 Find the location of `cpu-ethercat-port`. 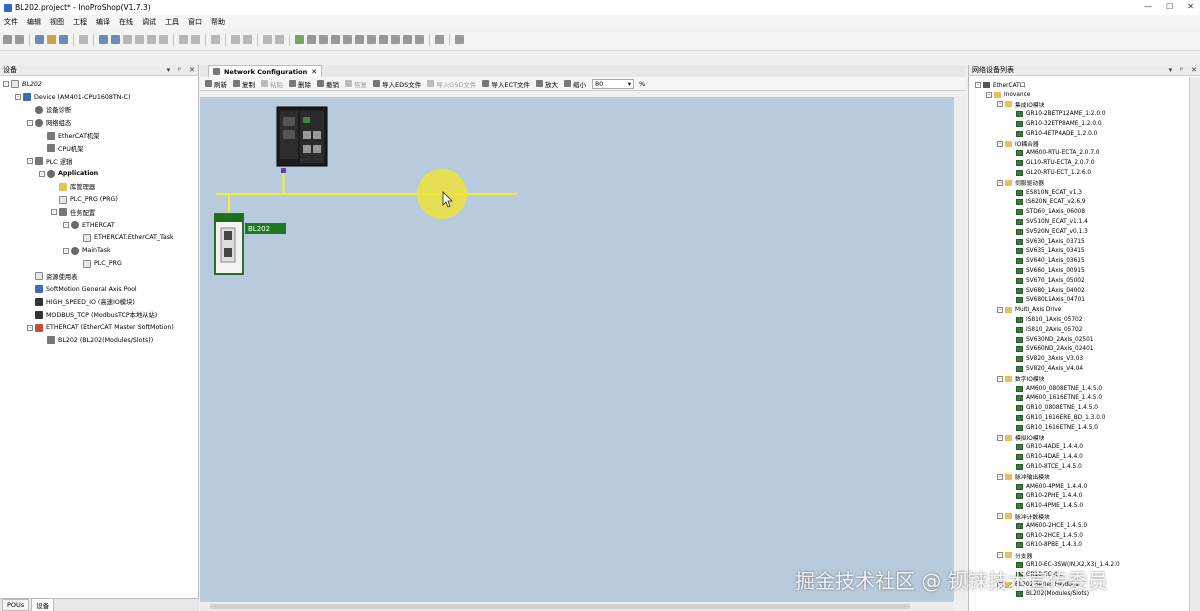

cpu-ethercat-port is located at coordinates (283, 170).